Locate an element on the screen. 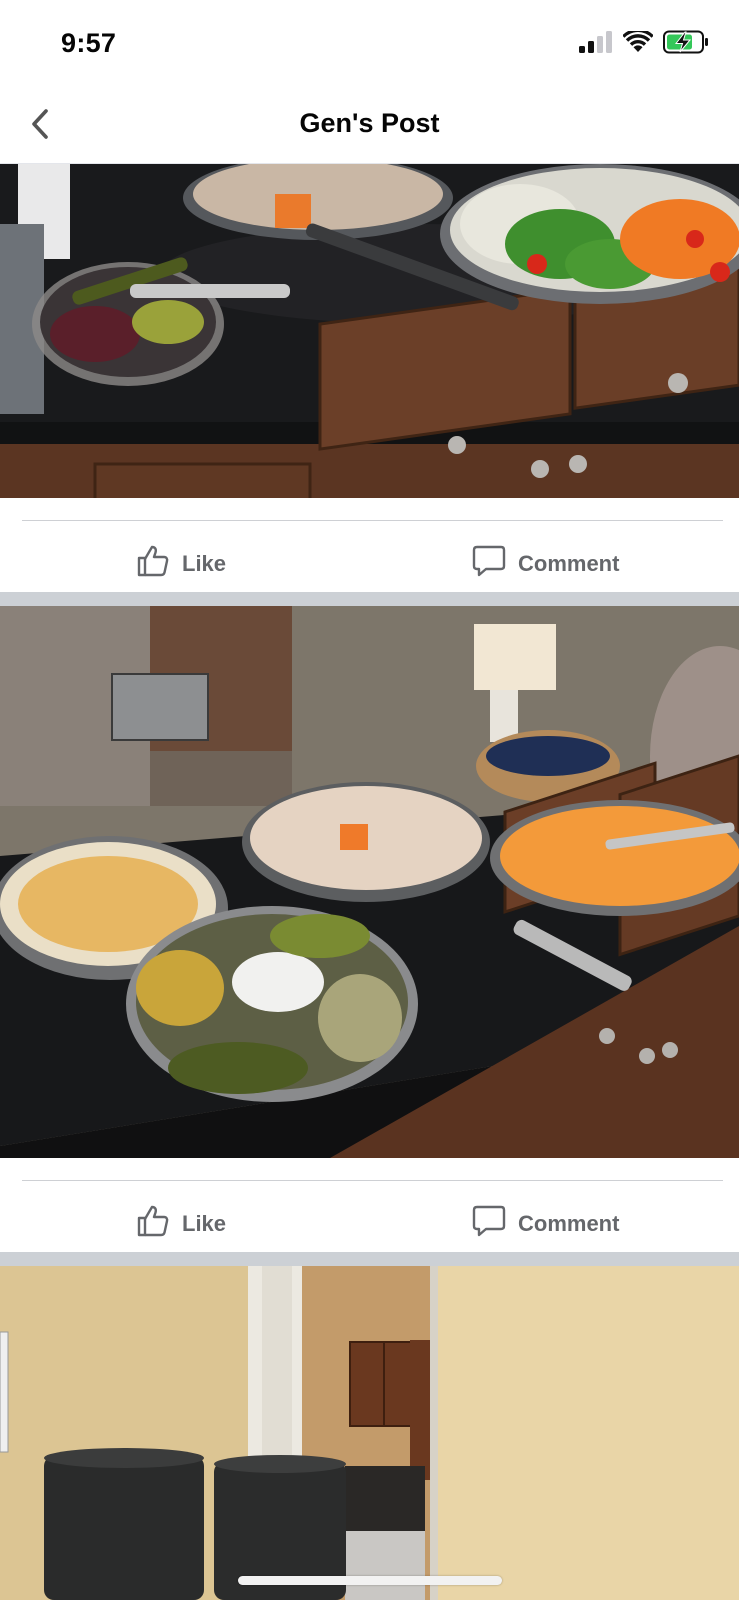 The width and height of the screenshot is (739, 1600). battery-charging-icon is located at coordinates (686, 44).